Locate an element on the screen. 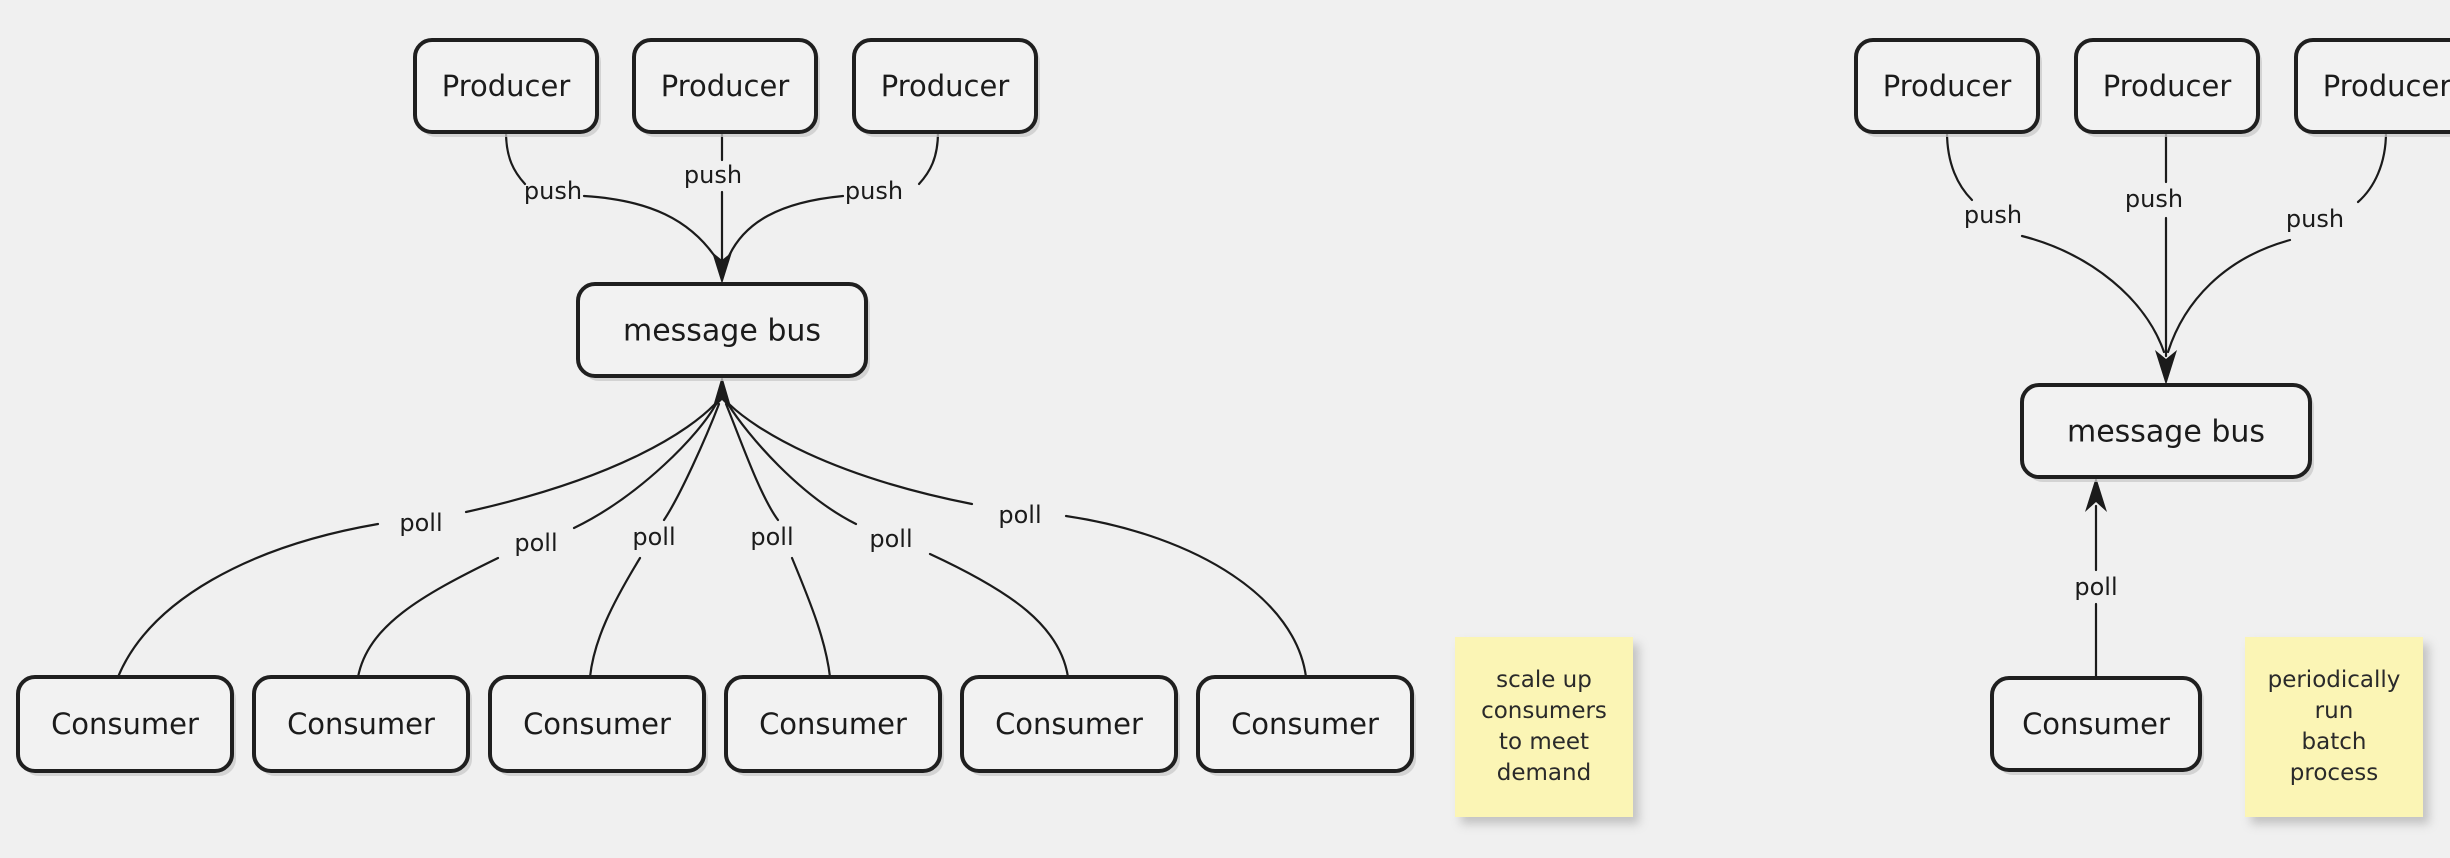 Image resolution: width=2450 pixels, height=858 pixels. poll-edge-c2-lower is located at coordinates (428, 617).